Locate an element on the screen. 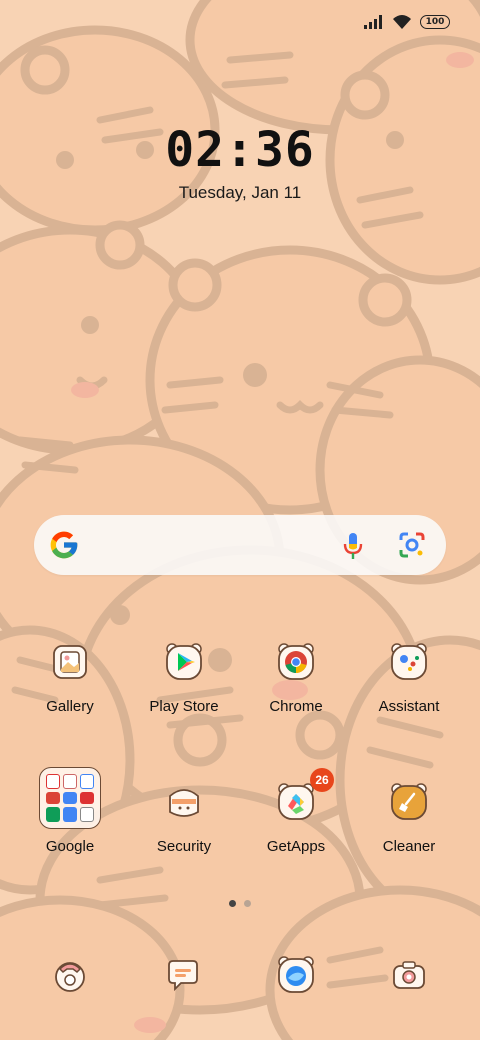 The height and width of the screenshot is (1040, 480). battery-level: 100 is located at coordinates (435, 21).